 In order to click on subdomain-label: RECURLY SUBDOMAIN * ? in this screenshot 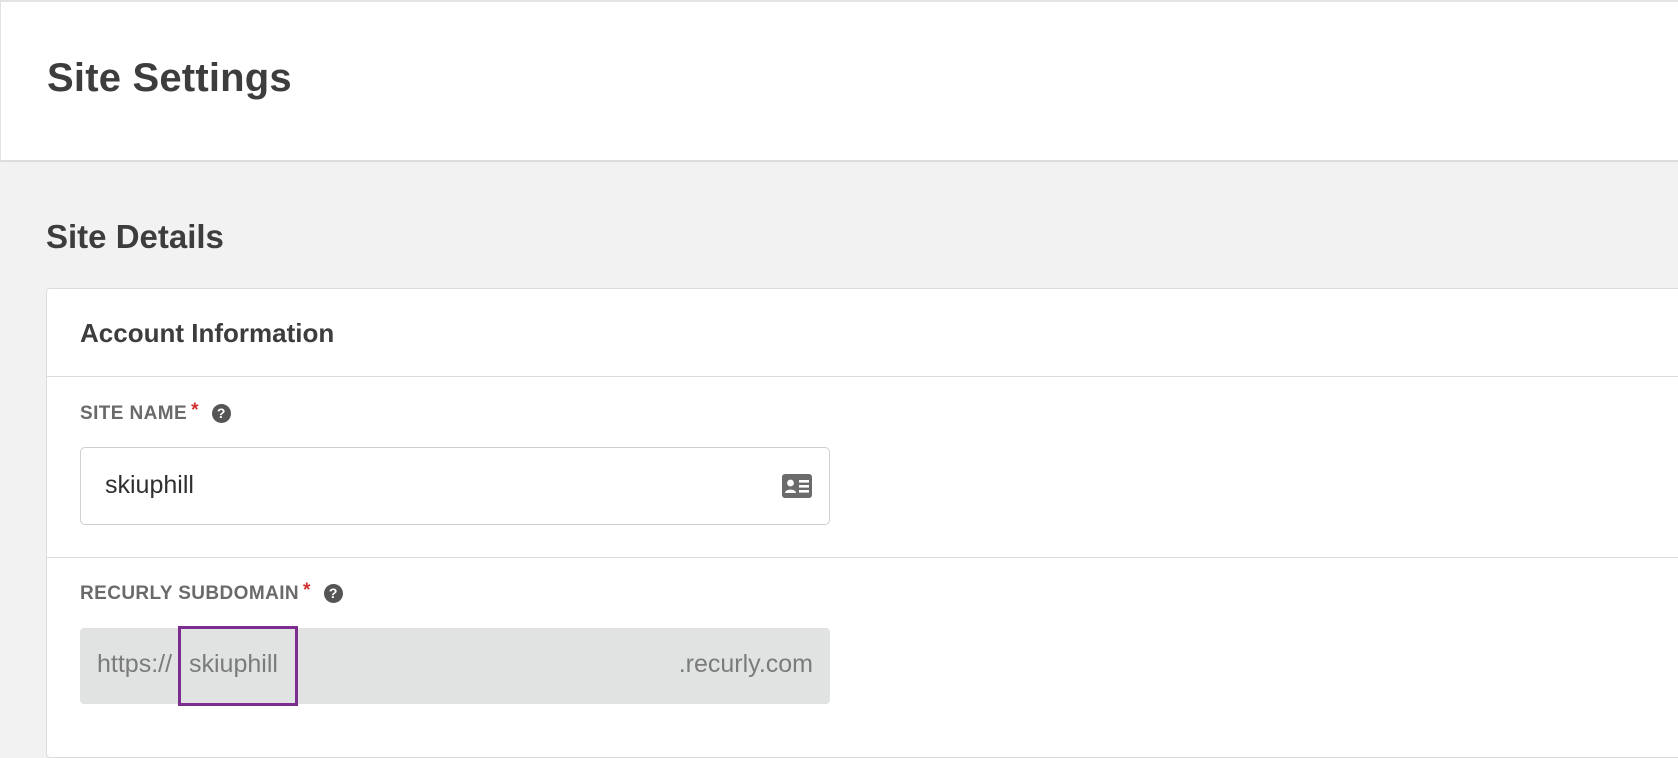, I will do `click(211, 592)`.